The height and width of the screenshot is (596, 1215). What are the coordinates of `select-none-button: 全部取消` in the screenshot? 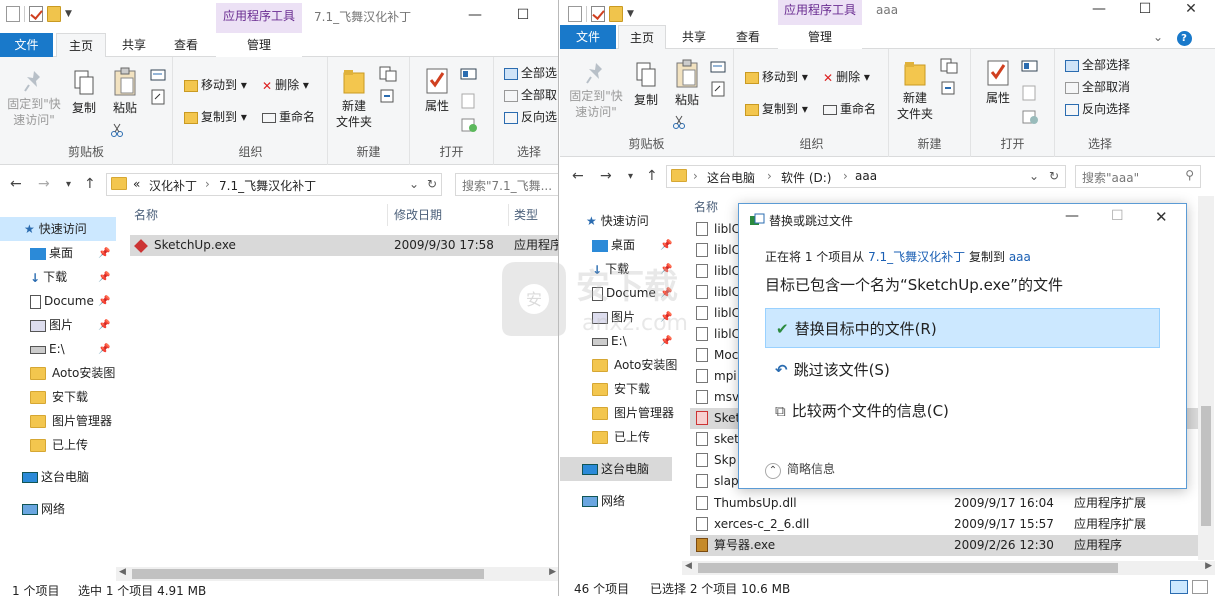 It's located at (1097, 87).